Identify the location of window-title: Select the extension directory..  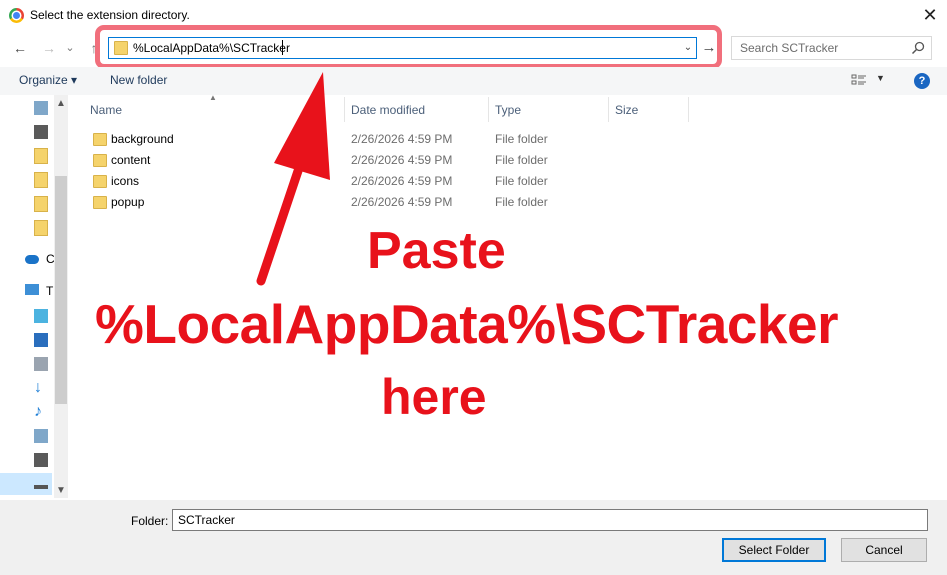
(110, 15).